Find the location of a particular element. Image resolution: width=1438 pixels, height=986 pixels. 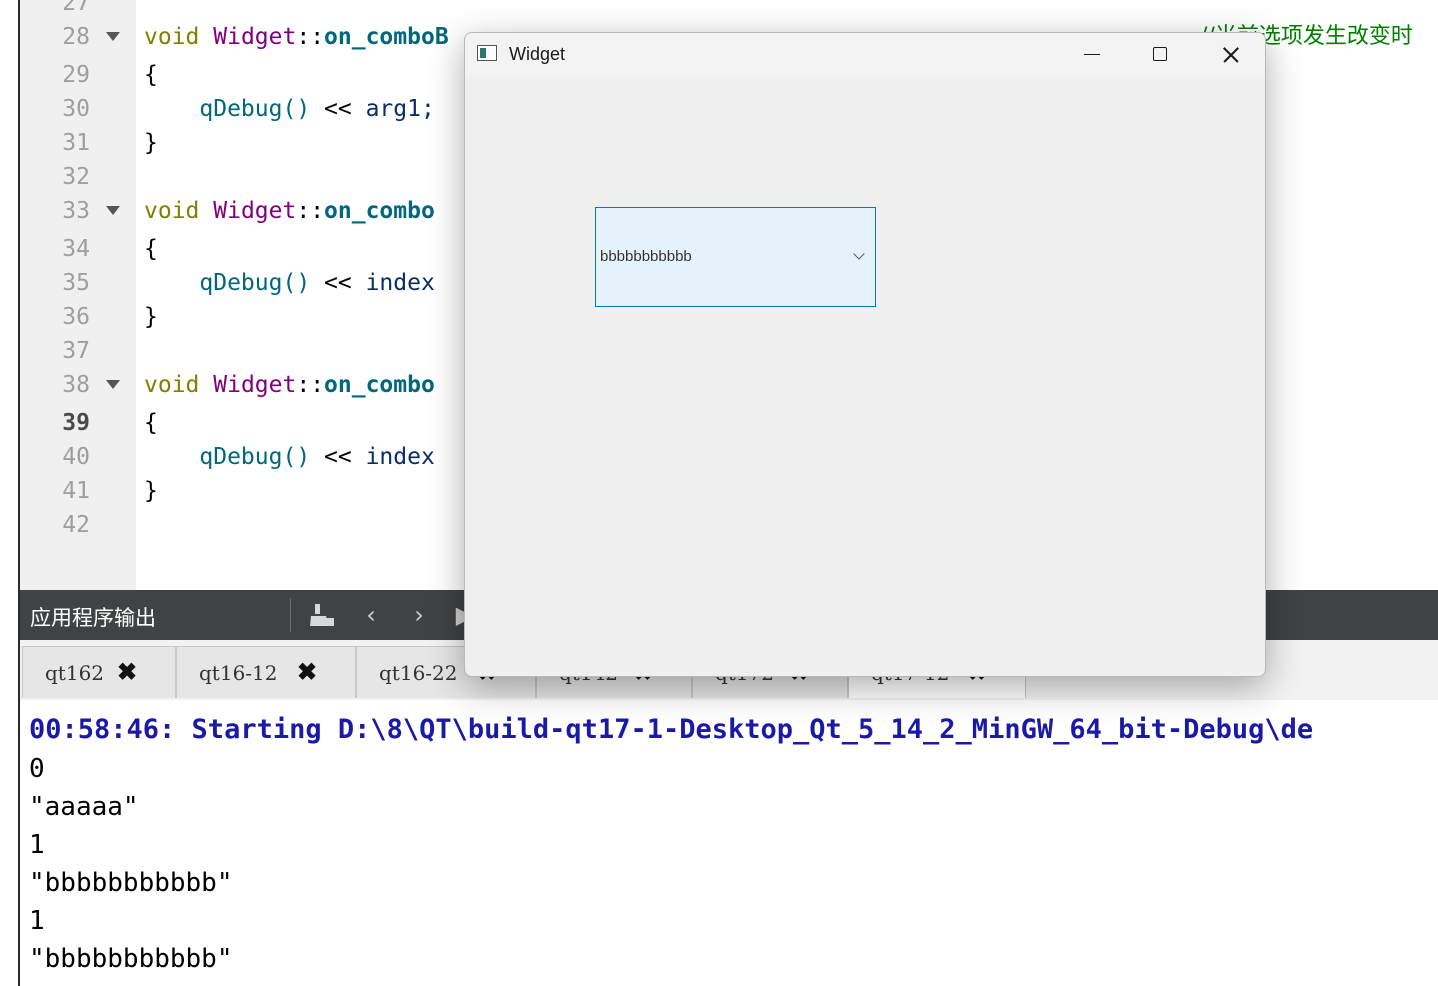

line-number: 28 is located at coordinates (76, 37).